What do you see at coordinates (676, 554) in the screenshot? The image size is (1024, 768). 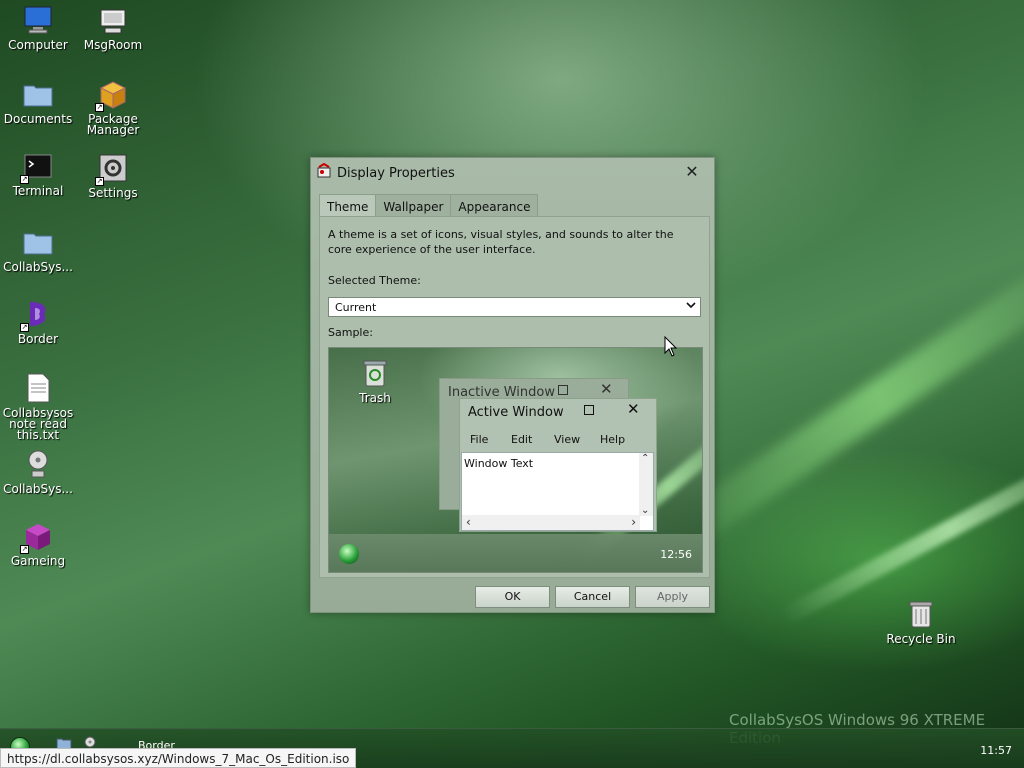 I see `sample-clock: 12:56` at bounding box center [676, 554].